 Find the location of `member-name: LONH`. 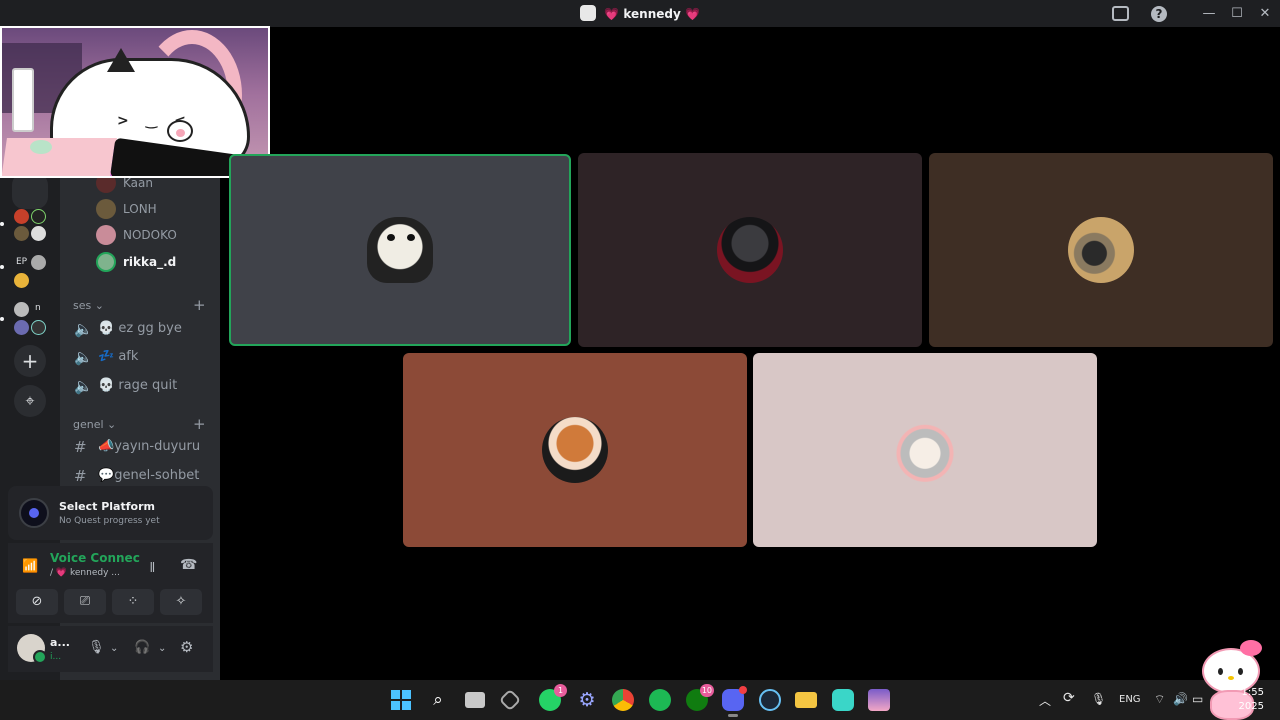

member-name: LONH is located at coordinates (140, 209).